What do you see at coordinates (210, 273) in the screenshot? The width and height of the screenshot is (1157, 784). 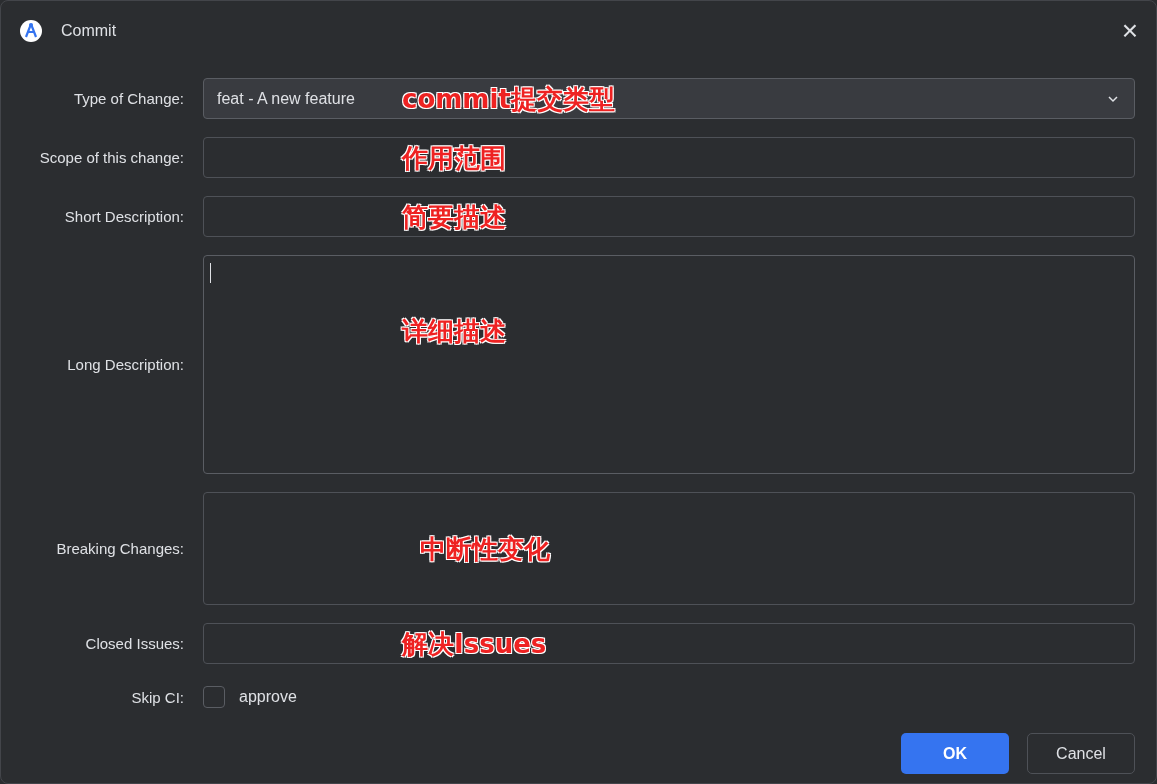 I see `text-cursor` at bounding box center [210, 273].